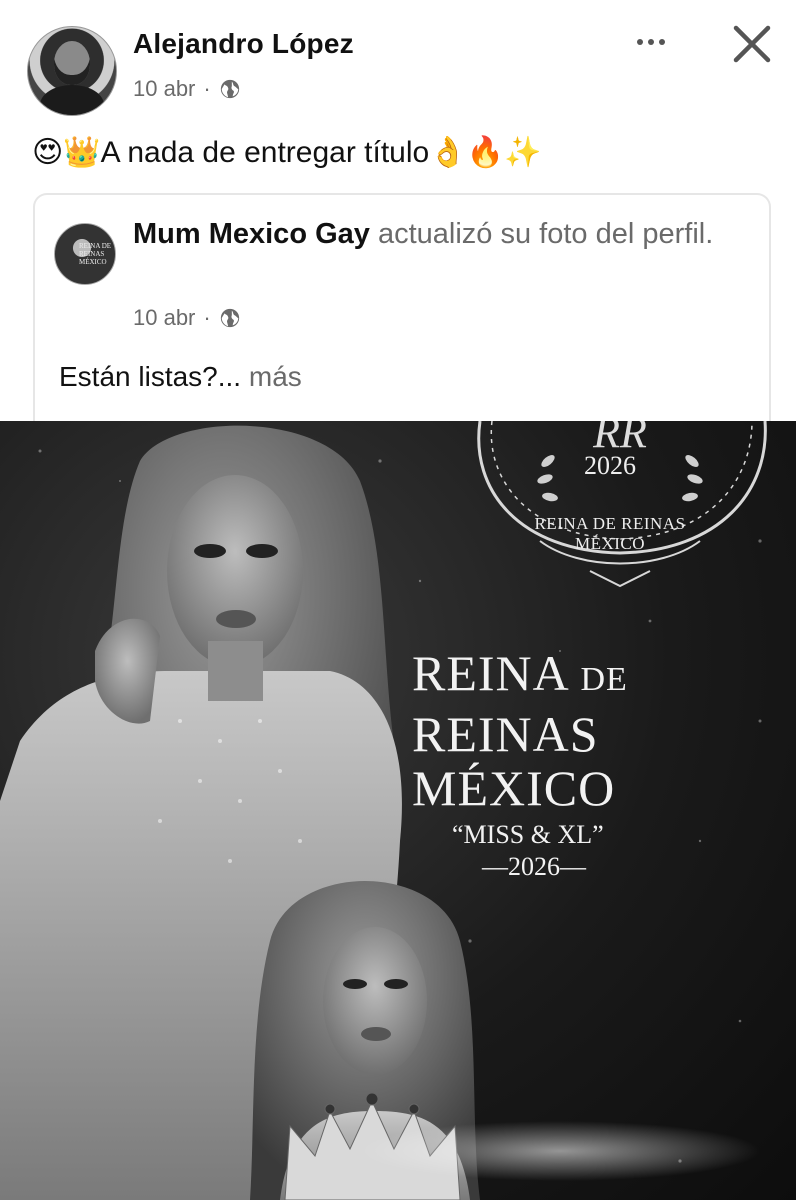  I want to click on author-avatar, so click(72, 71).